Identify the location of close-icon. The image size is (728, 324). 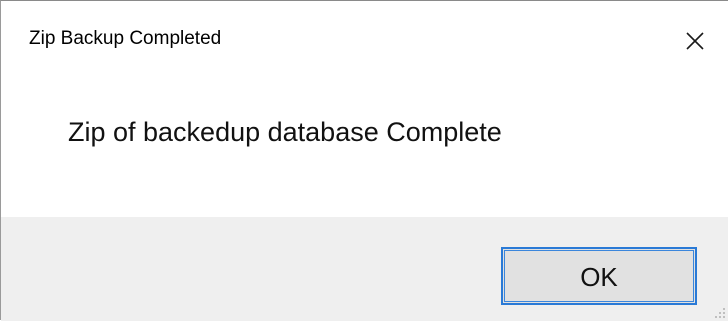
(695, 41).